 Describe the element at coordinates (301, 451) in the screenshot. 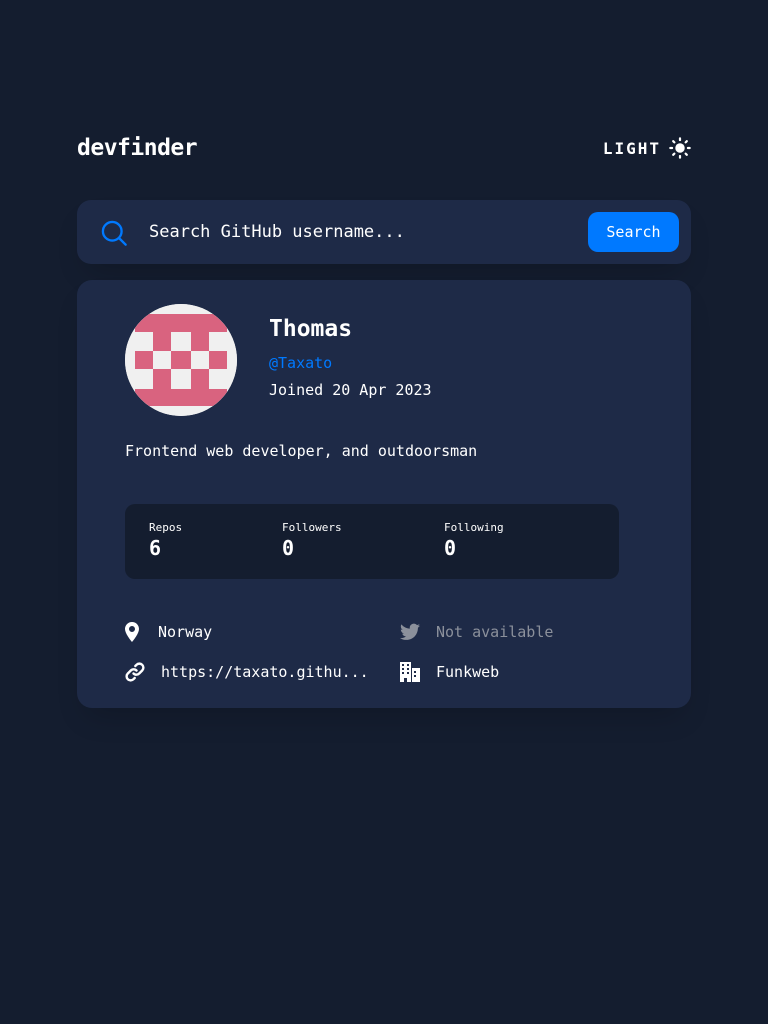

I see `profile-bio: Frontend web developer, and outdoorsman` at that location.